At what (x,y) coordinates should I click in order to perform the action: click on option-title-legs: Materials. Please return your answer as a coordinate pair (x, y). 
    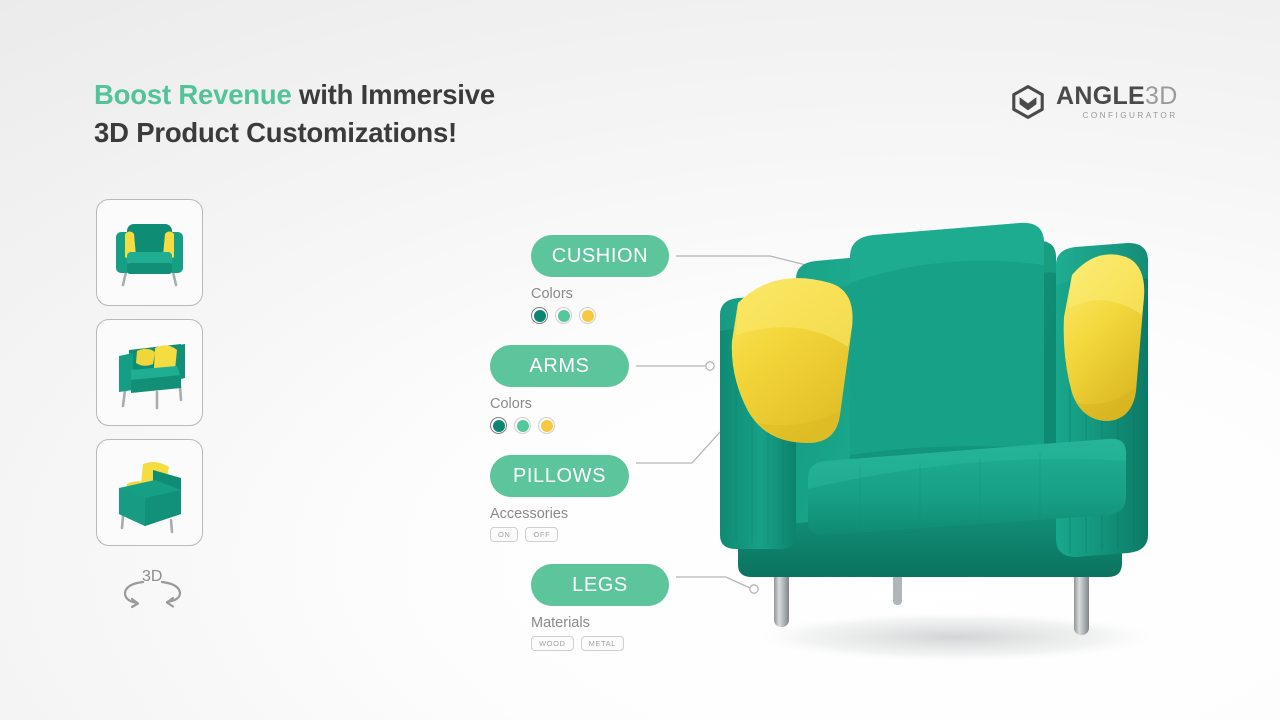
    Looking at the image, I should click on (560, 623).